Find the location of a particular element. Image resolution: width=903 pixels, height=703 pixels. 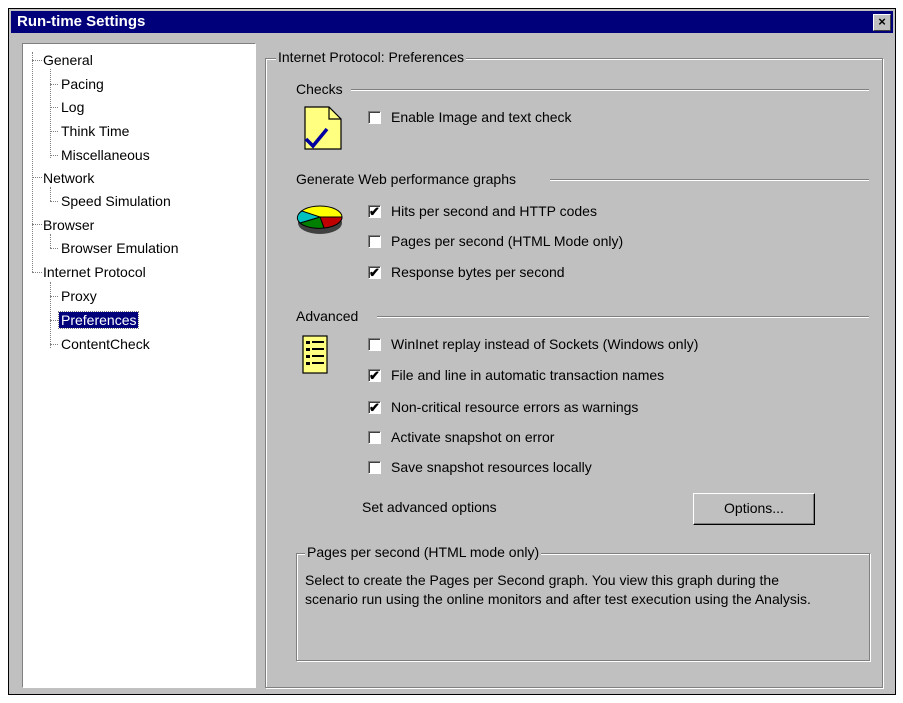

tree-item-general: General is located at coordinates (68, 60).